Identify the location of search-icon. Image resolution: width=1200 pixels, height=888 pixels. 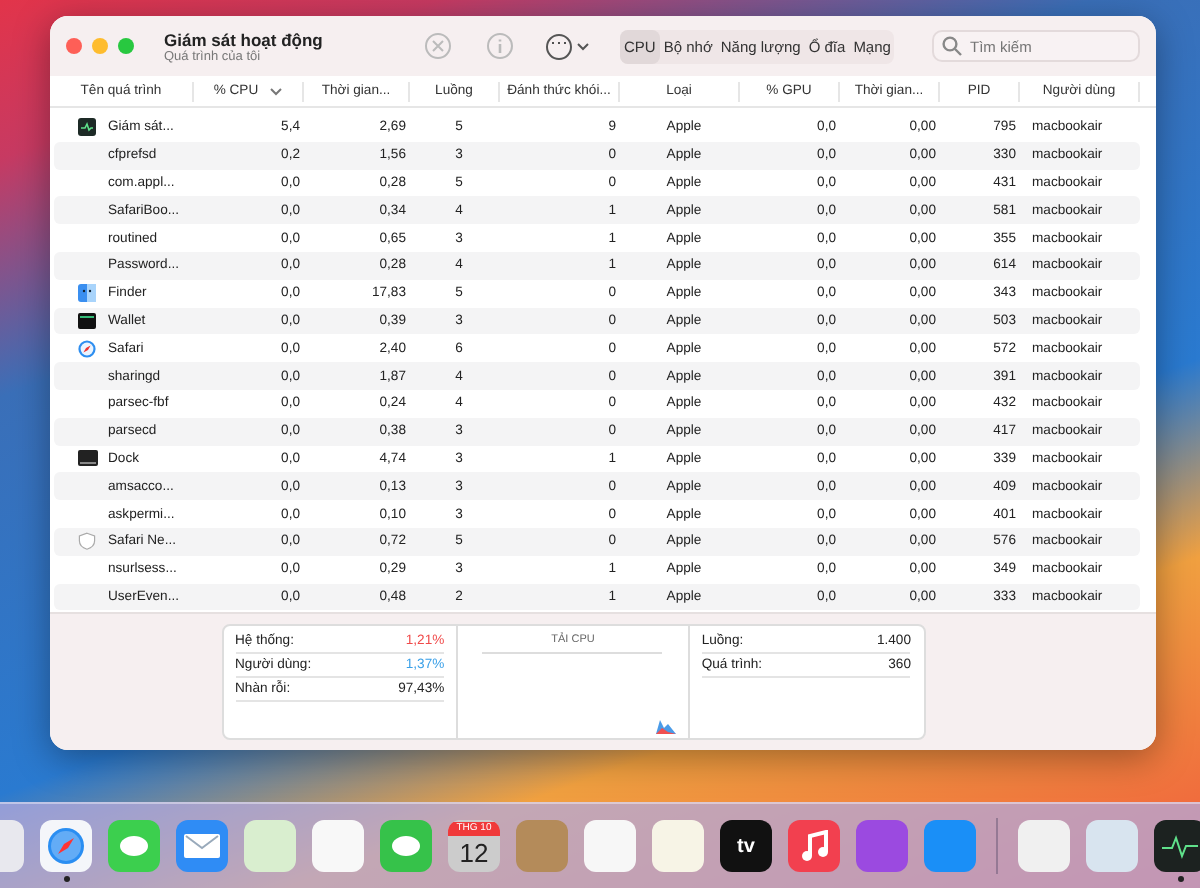
(952, 46).